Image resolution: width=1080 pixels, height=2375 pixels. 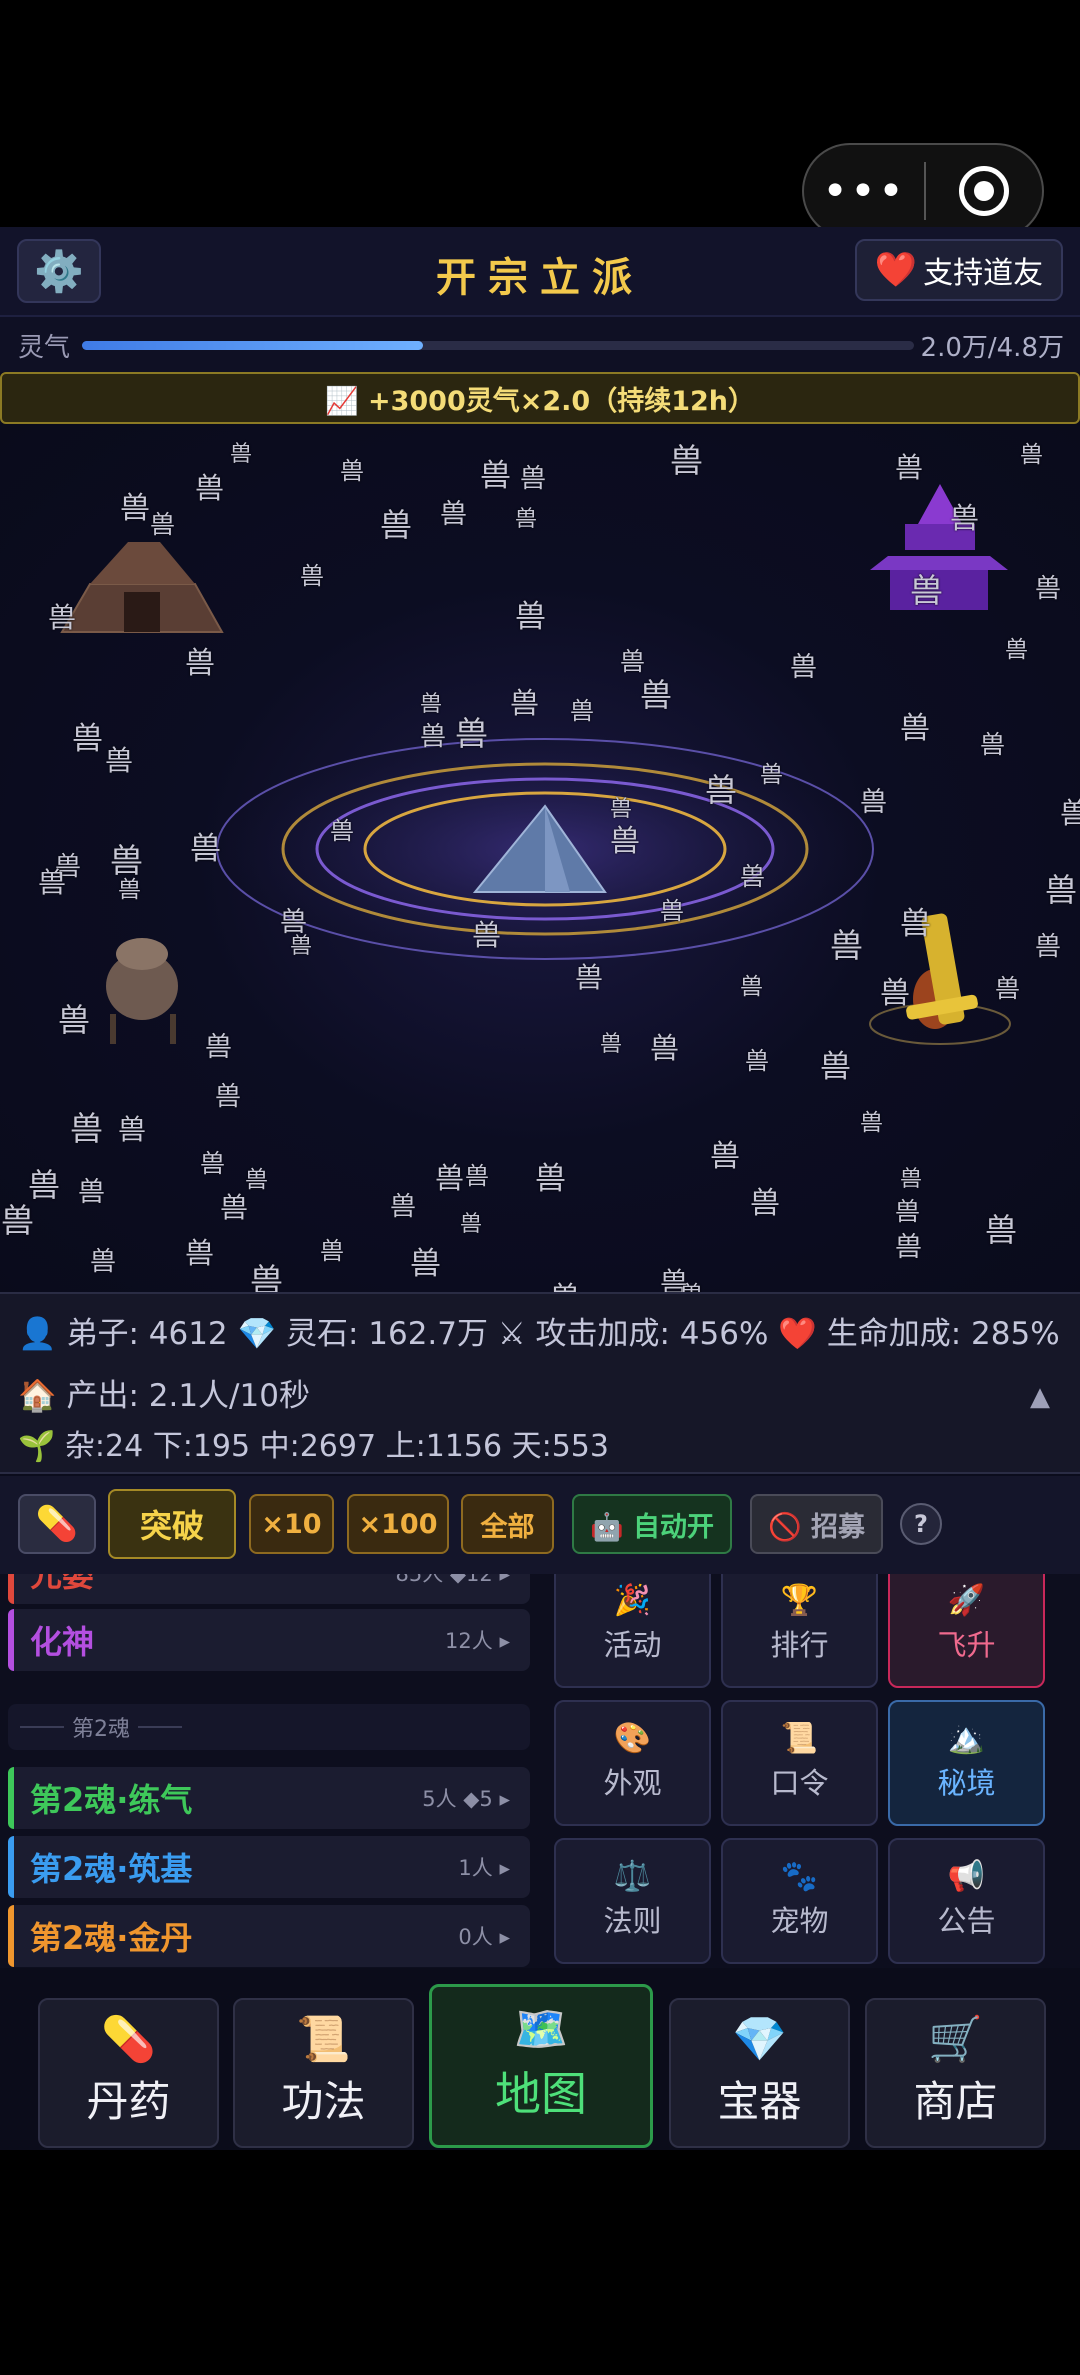 I want to click on help-button: ?, so click(x=921, y=1524).